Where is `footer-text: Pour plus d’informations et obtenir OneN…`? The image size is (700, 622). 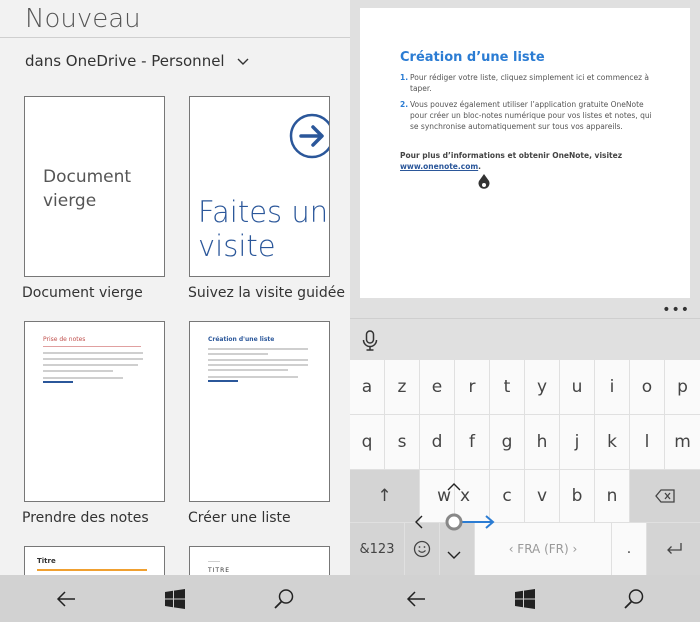 footer-text: Pour plus d’informations et obtenir OneN… is located at coordinates (511, 155).